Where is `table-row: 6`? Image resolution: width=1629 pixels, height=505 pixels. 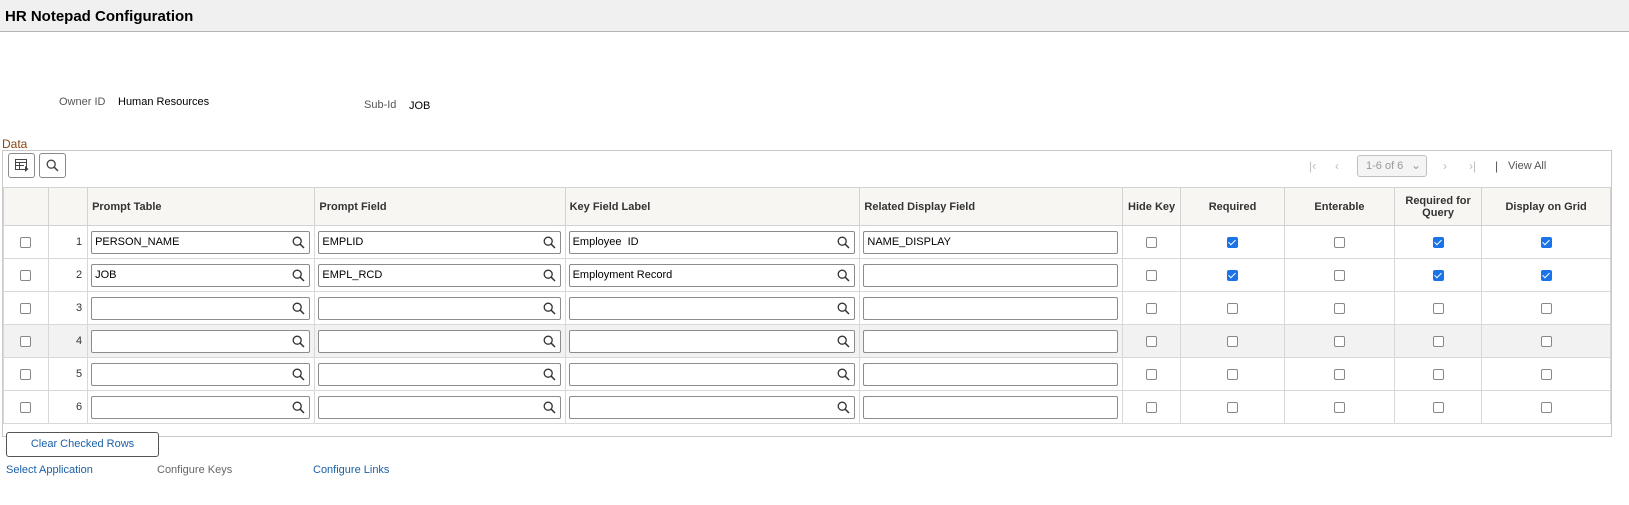 table-row: 6 is located at coordinates (807, 407).